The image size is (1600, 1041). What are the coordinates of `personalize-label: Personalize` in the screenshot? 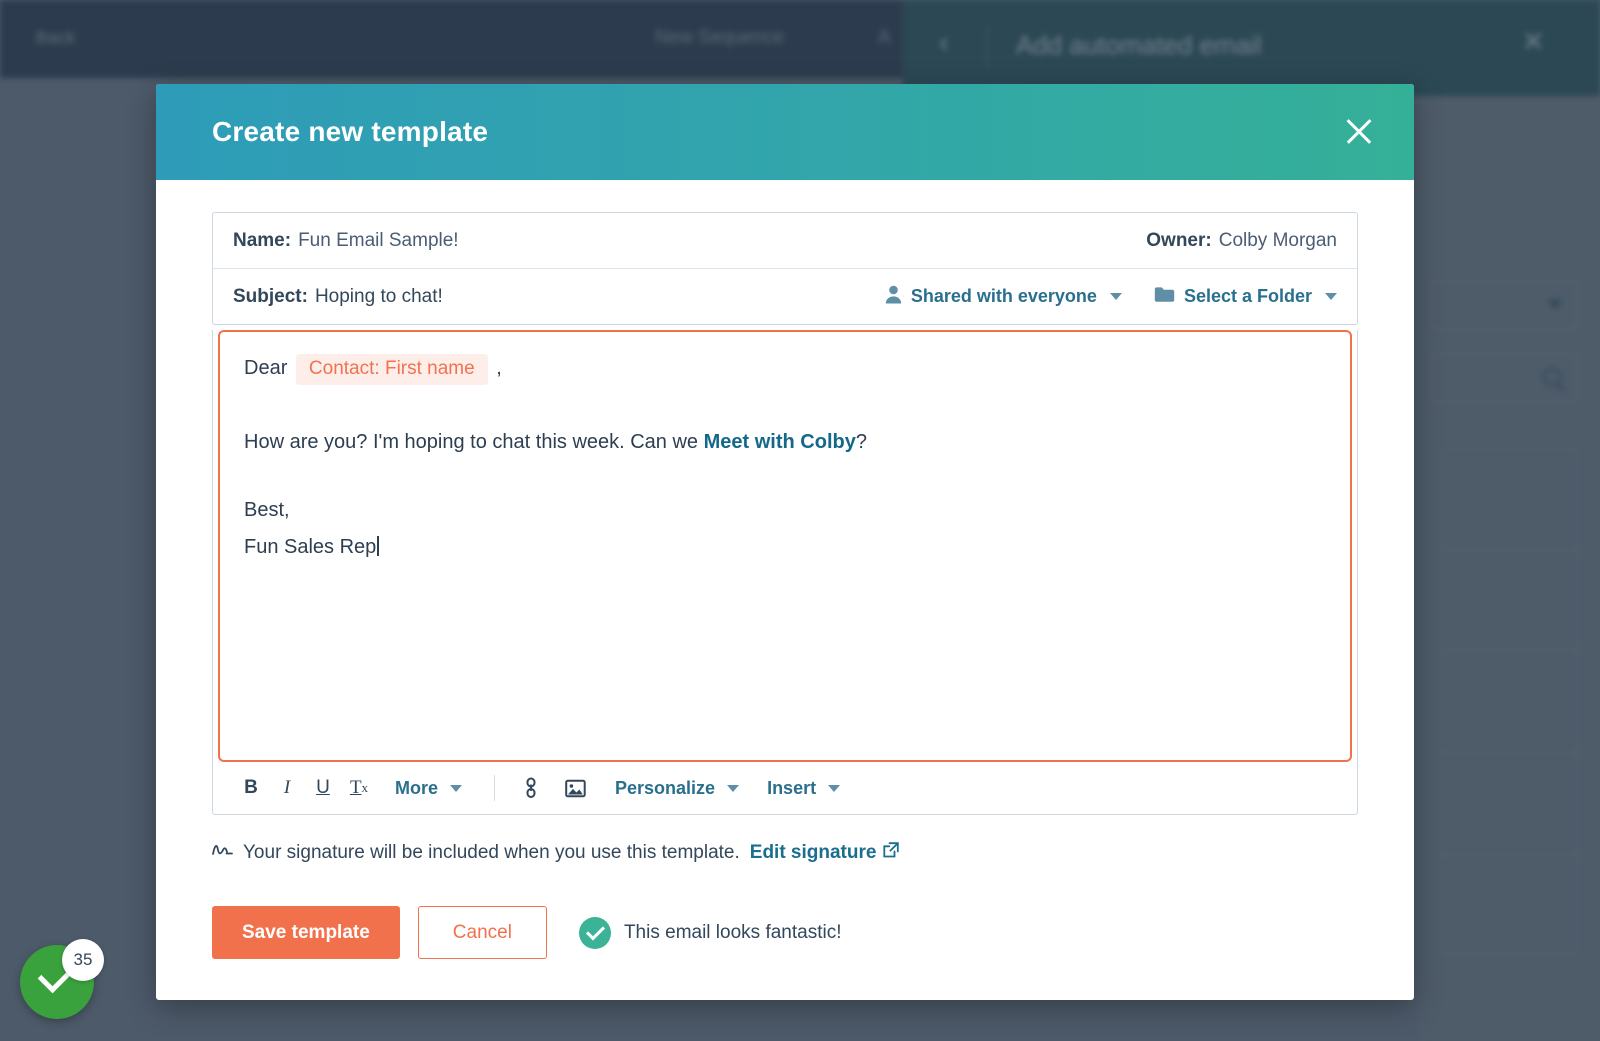 It's located at (665, 787).